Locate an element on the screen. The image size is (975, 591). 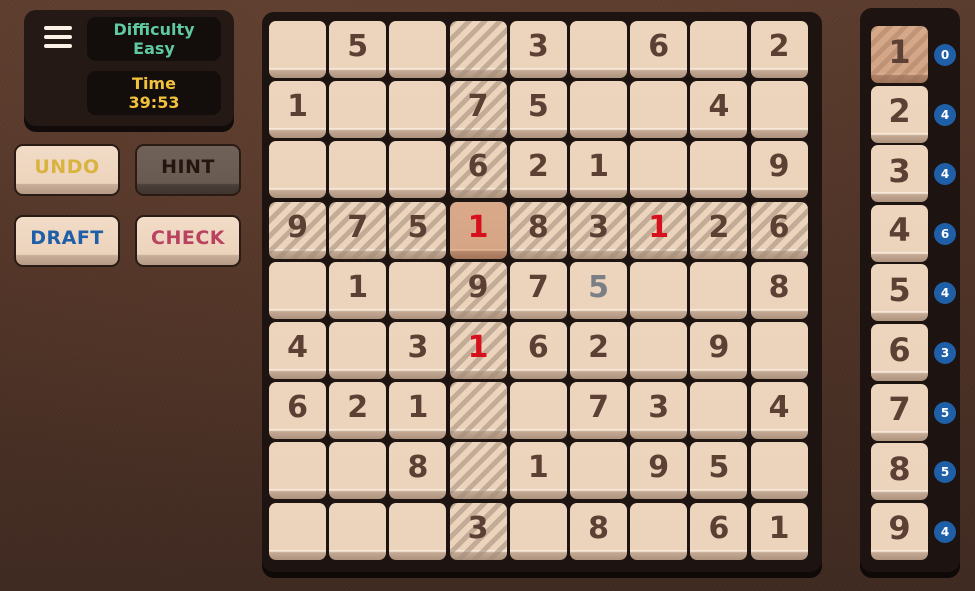
board-cell-r9c4: 3 is located at coordinates (478, 531).